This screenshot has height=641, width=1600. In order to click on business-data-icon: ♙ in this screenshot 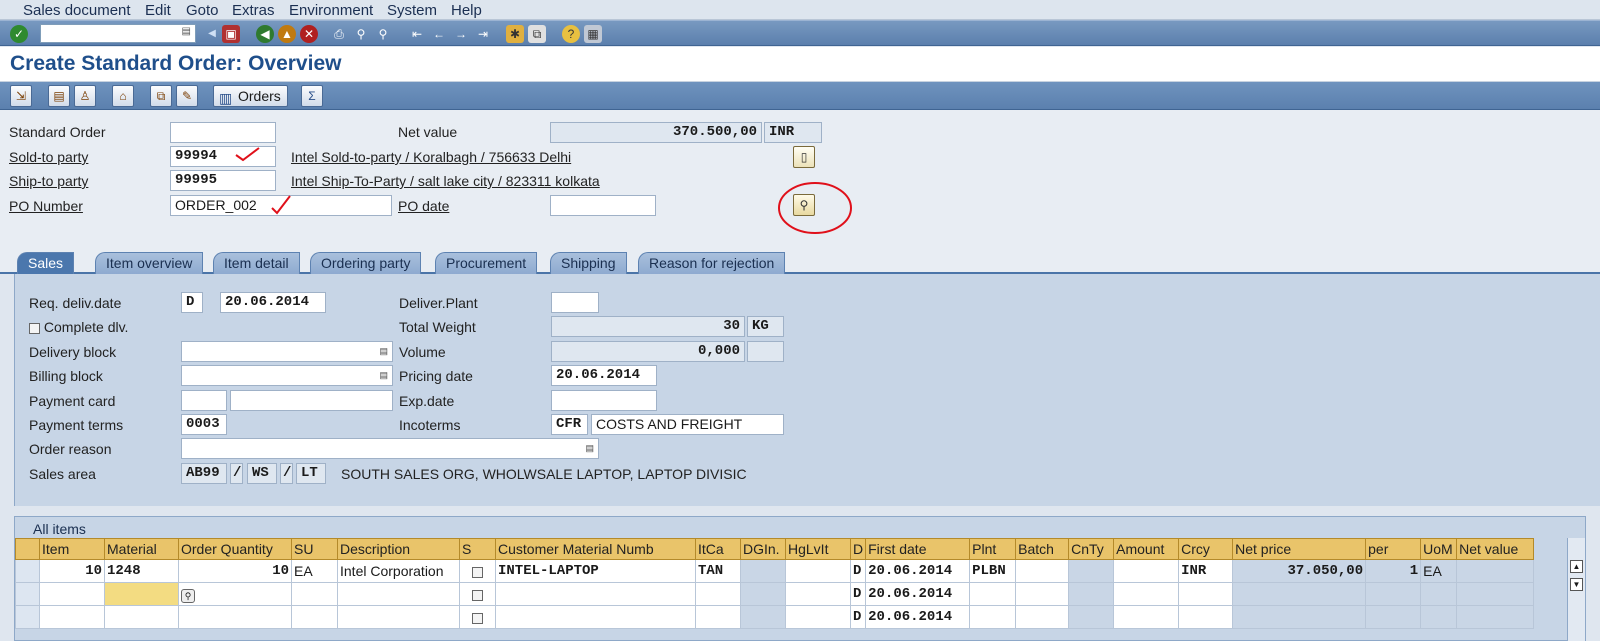, I will do `click(85, 96)`.